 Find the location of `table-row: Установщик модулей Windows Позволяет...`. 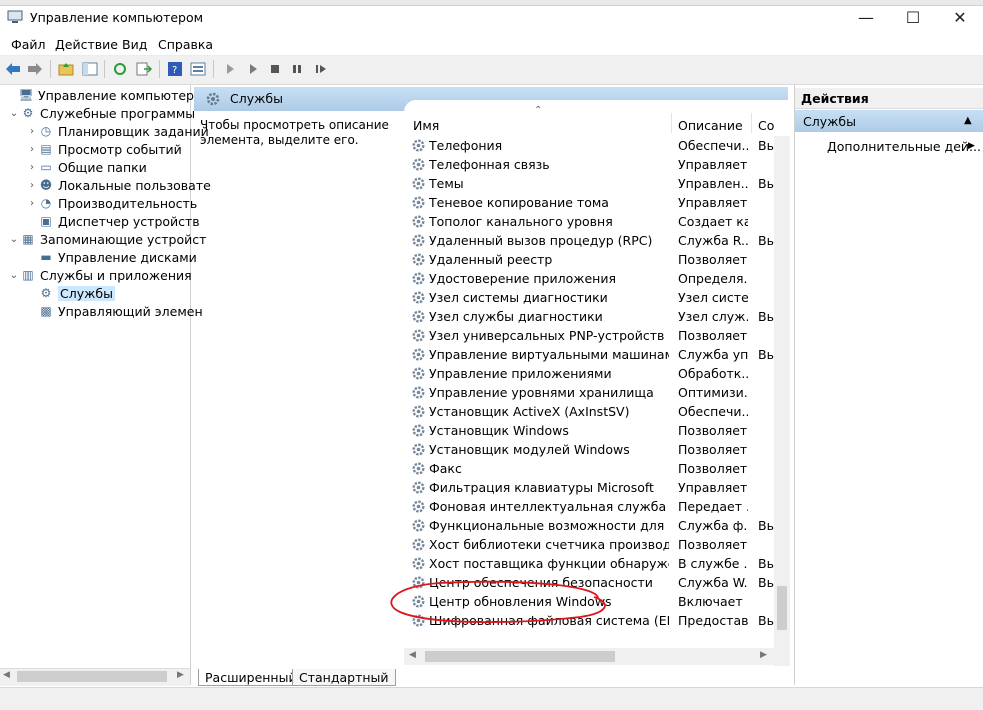

table-row: Установщик модулей Windows Позволяет... is located at coordinates (591, 449).